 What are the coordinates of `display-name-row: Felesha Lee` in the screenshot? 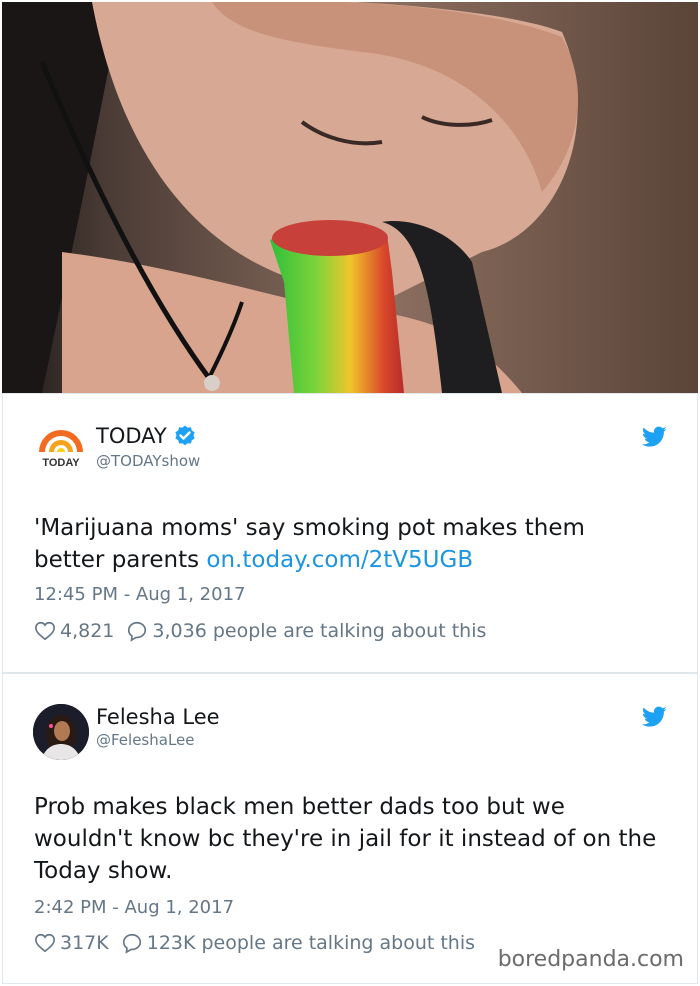 It's located at (158, 717).